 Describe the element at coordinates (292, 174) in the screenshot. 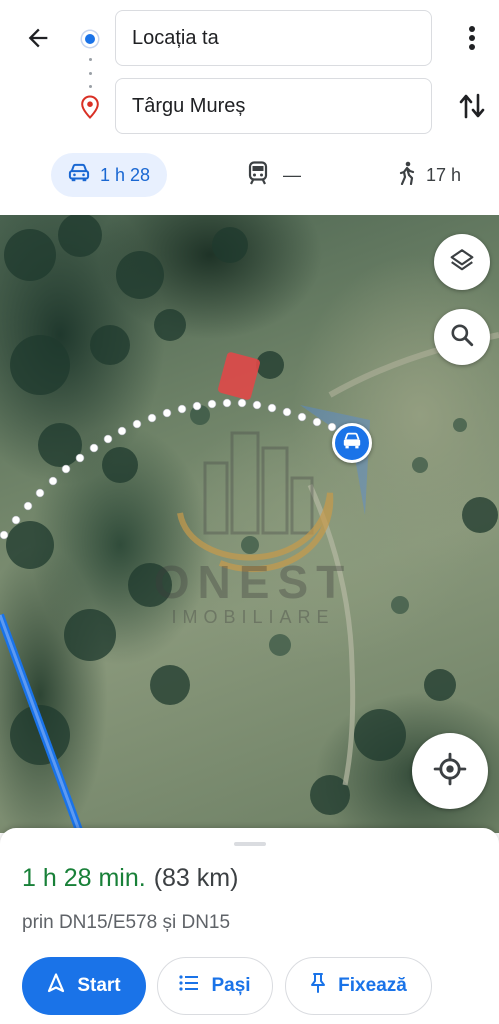

I see `mode-transit-label: —` at that location.